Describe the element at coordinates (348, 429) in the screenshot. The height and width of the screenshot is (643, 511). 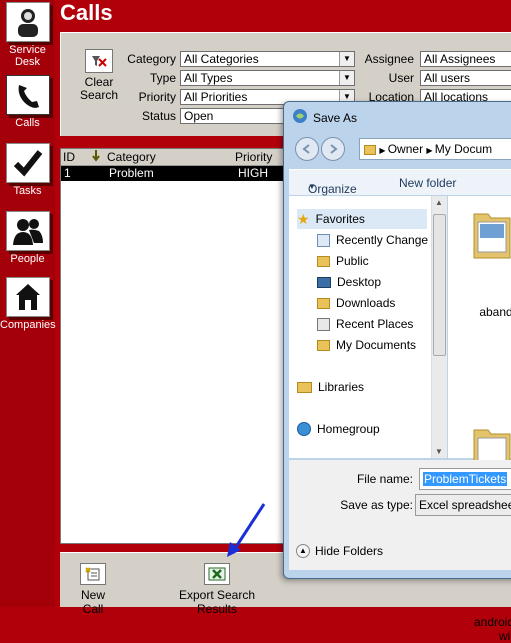
I see `nav-label: Homegroup` at that location.